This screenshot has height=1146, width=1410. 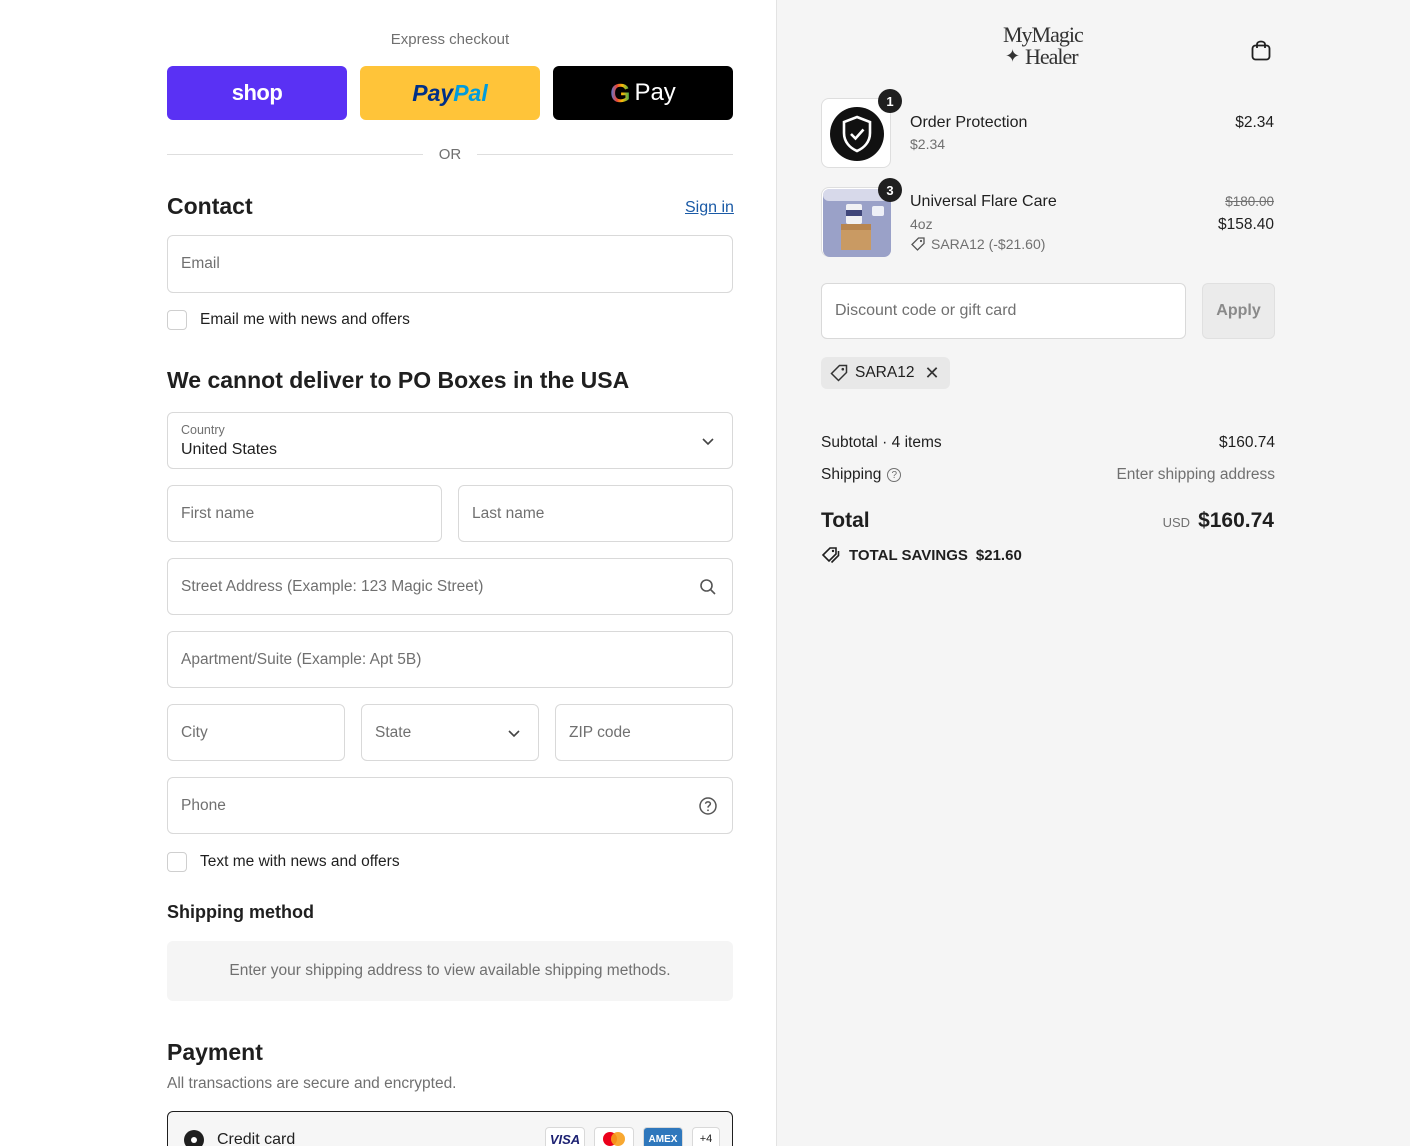 I want to click on apartment-placeholder: Apartment/Suite (Example: Apt 5B), so click(x=301, y=659).